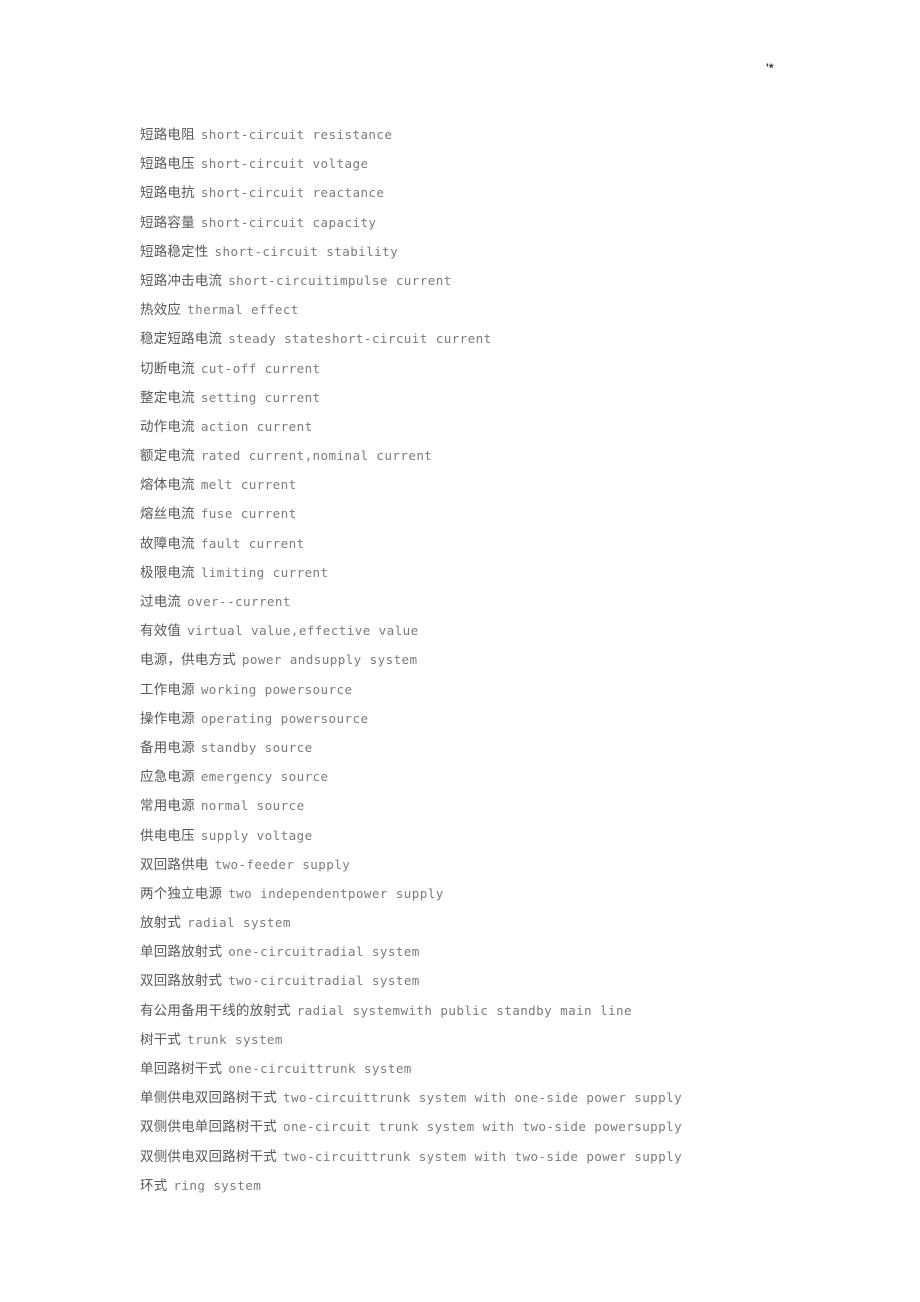 The image size is (920, 1302). What do you see at coordinates (256, 835) in the screenshot?
I see `glossary-term-en: supply voltage` at bounding box center [256, 835].